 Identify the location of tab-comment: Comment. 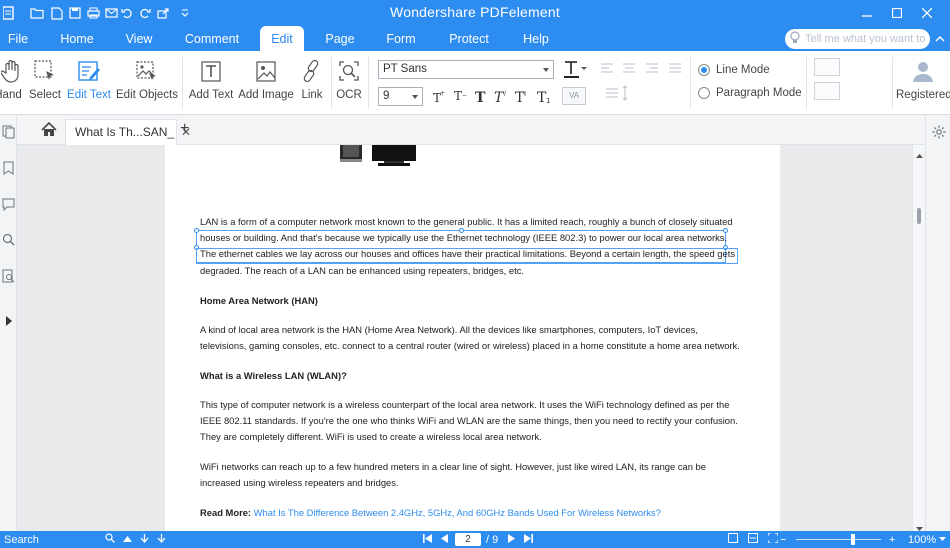
(212, 38).